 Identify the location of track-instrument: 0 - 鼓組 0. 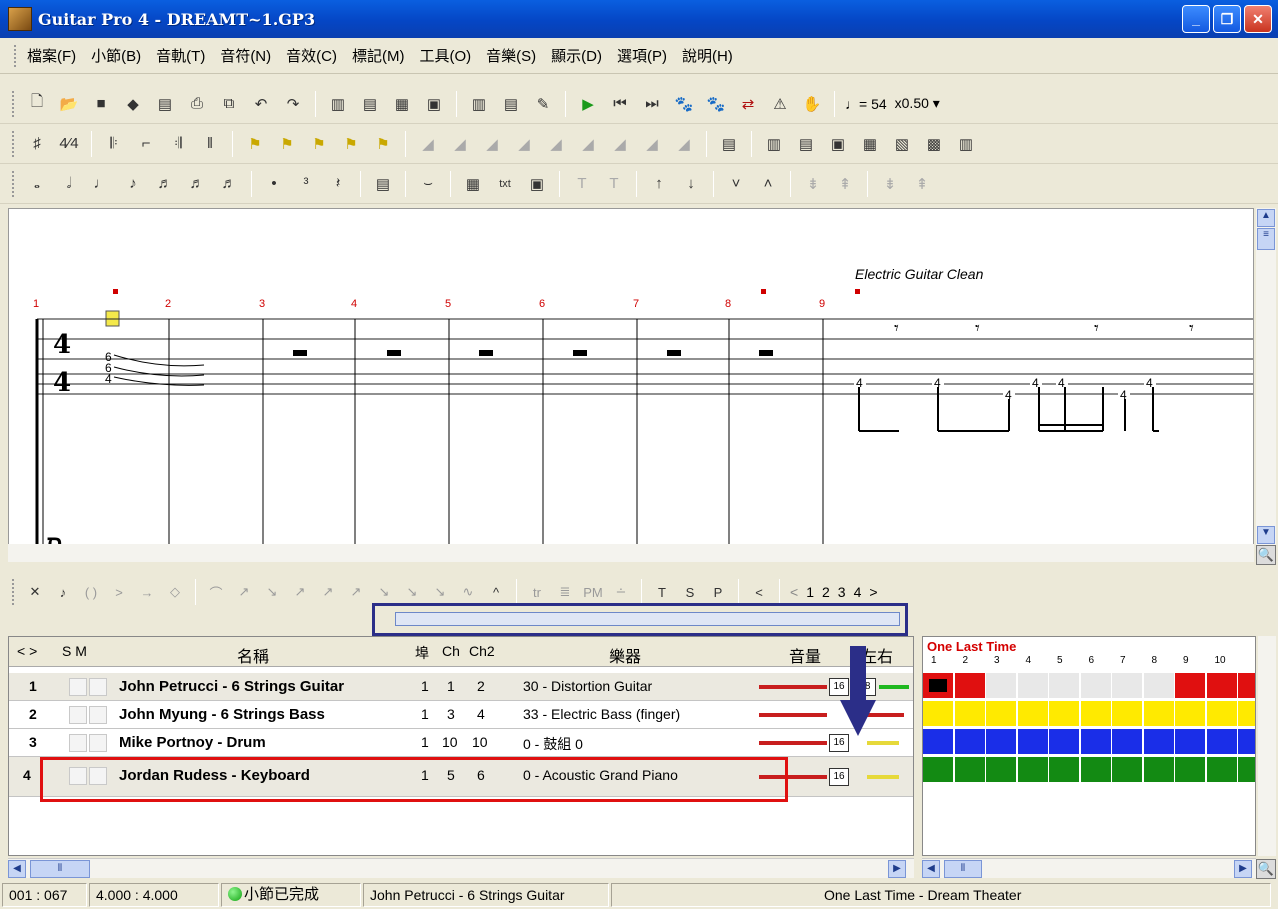
(553, 744).